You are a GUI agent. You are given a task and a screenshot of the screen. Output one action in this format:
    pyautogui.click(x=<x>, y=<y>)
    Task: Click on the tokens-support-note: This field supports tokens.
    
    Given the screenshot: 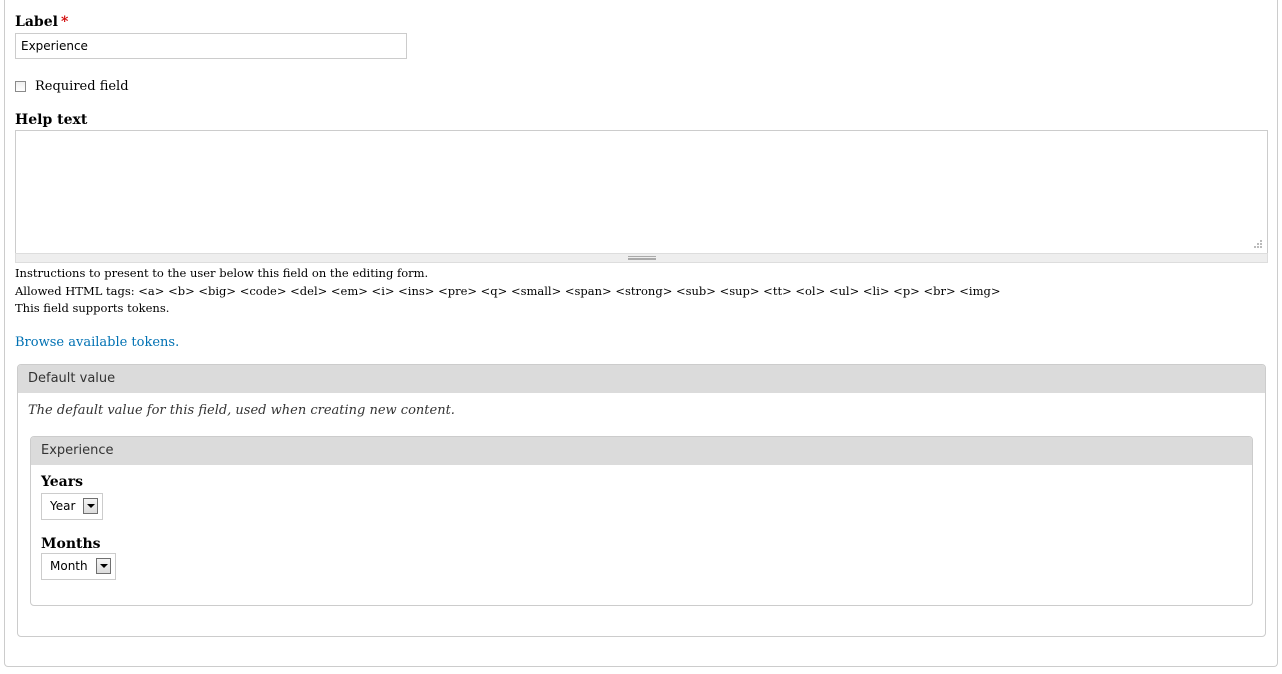 What is the action you would take?
    pyautogui.click(x=92, y=308)
    